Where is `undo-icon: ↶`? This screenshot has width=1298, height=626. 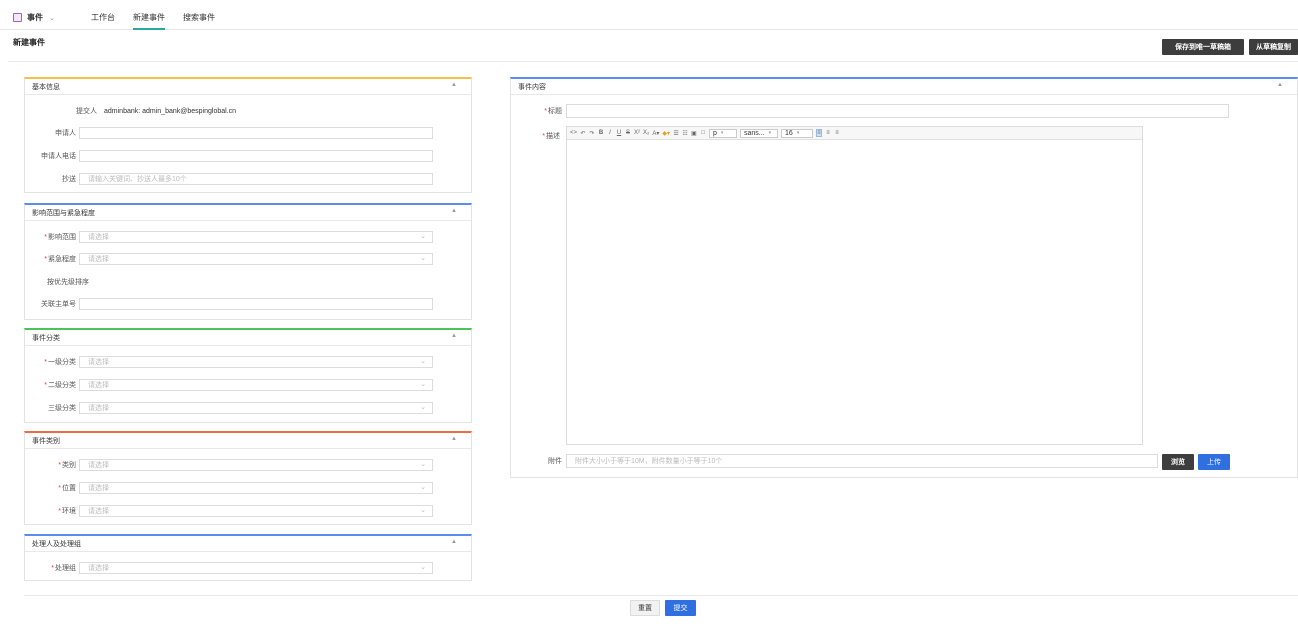
undo-icon: ↶ is located at coordinates (583, 133).